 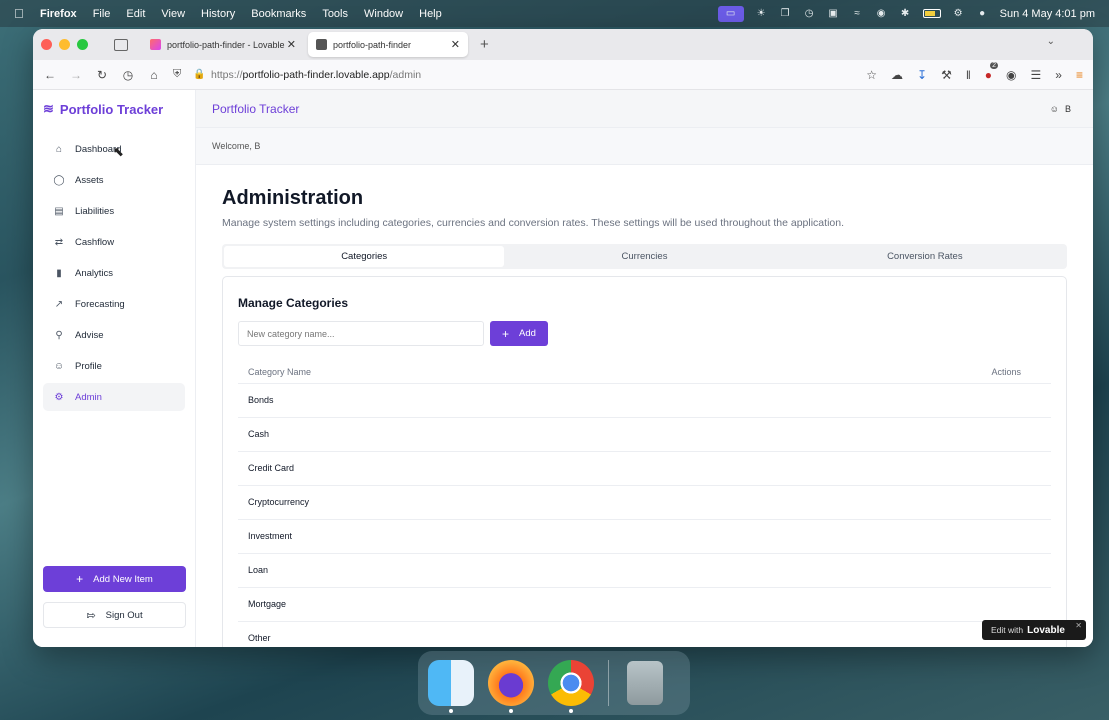 What do you see at coordinates (58, 14) in the screenshot?
I see `menu-app-name: Firefox` at bounding box center [58, 14].